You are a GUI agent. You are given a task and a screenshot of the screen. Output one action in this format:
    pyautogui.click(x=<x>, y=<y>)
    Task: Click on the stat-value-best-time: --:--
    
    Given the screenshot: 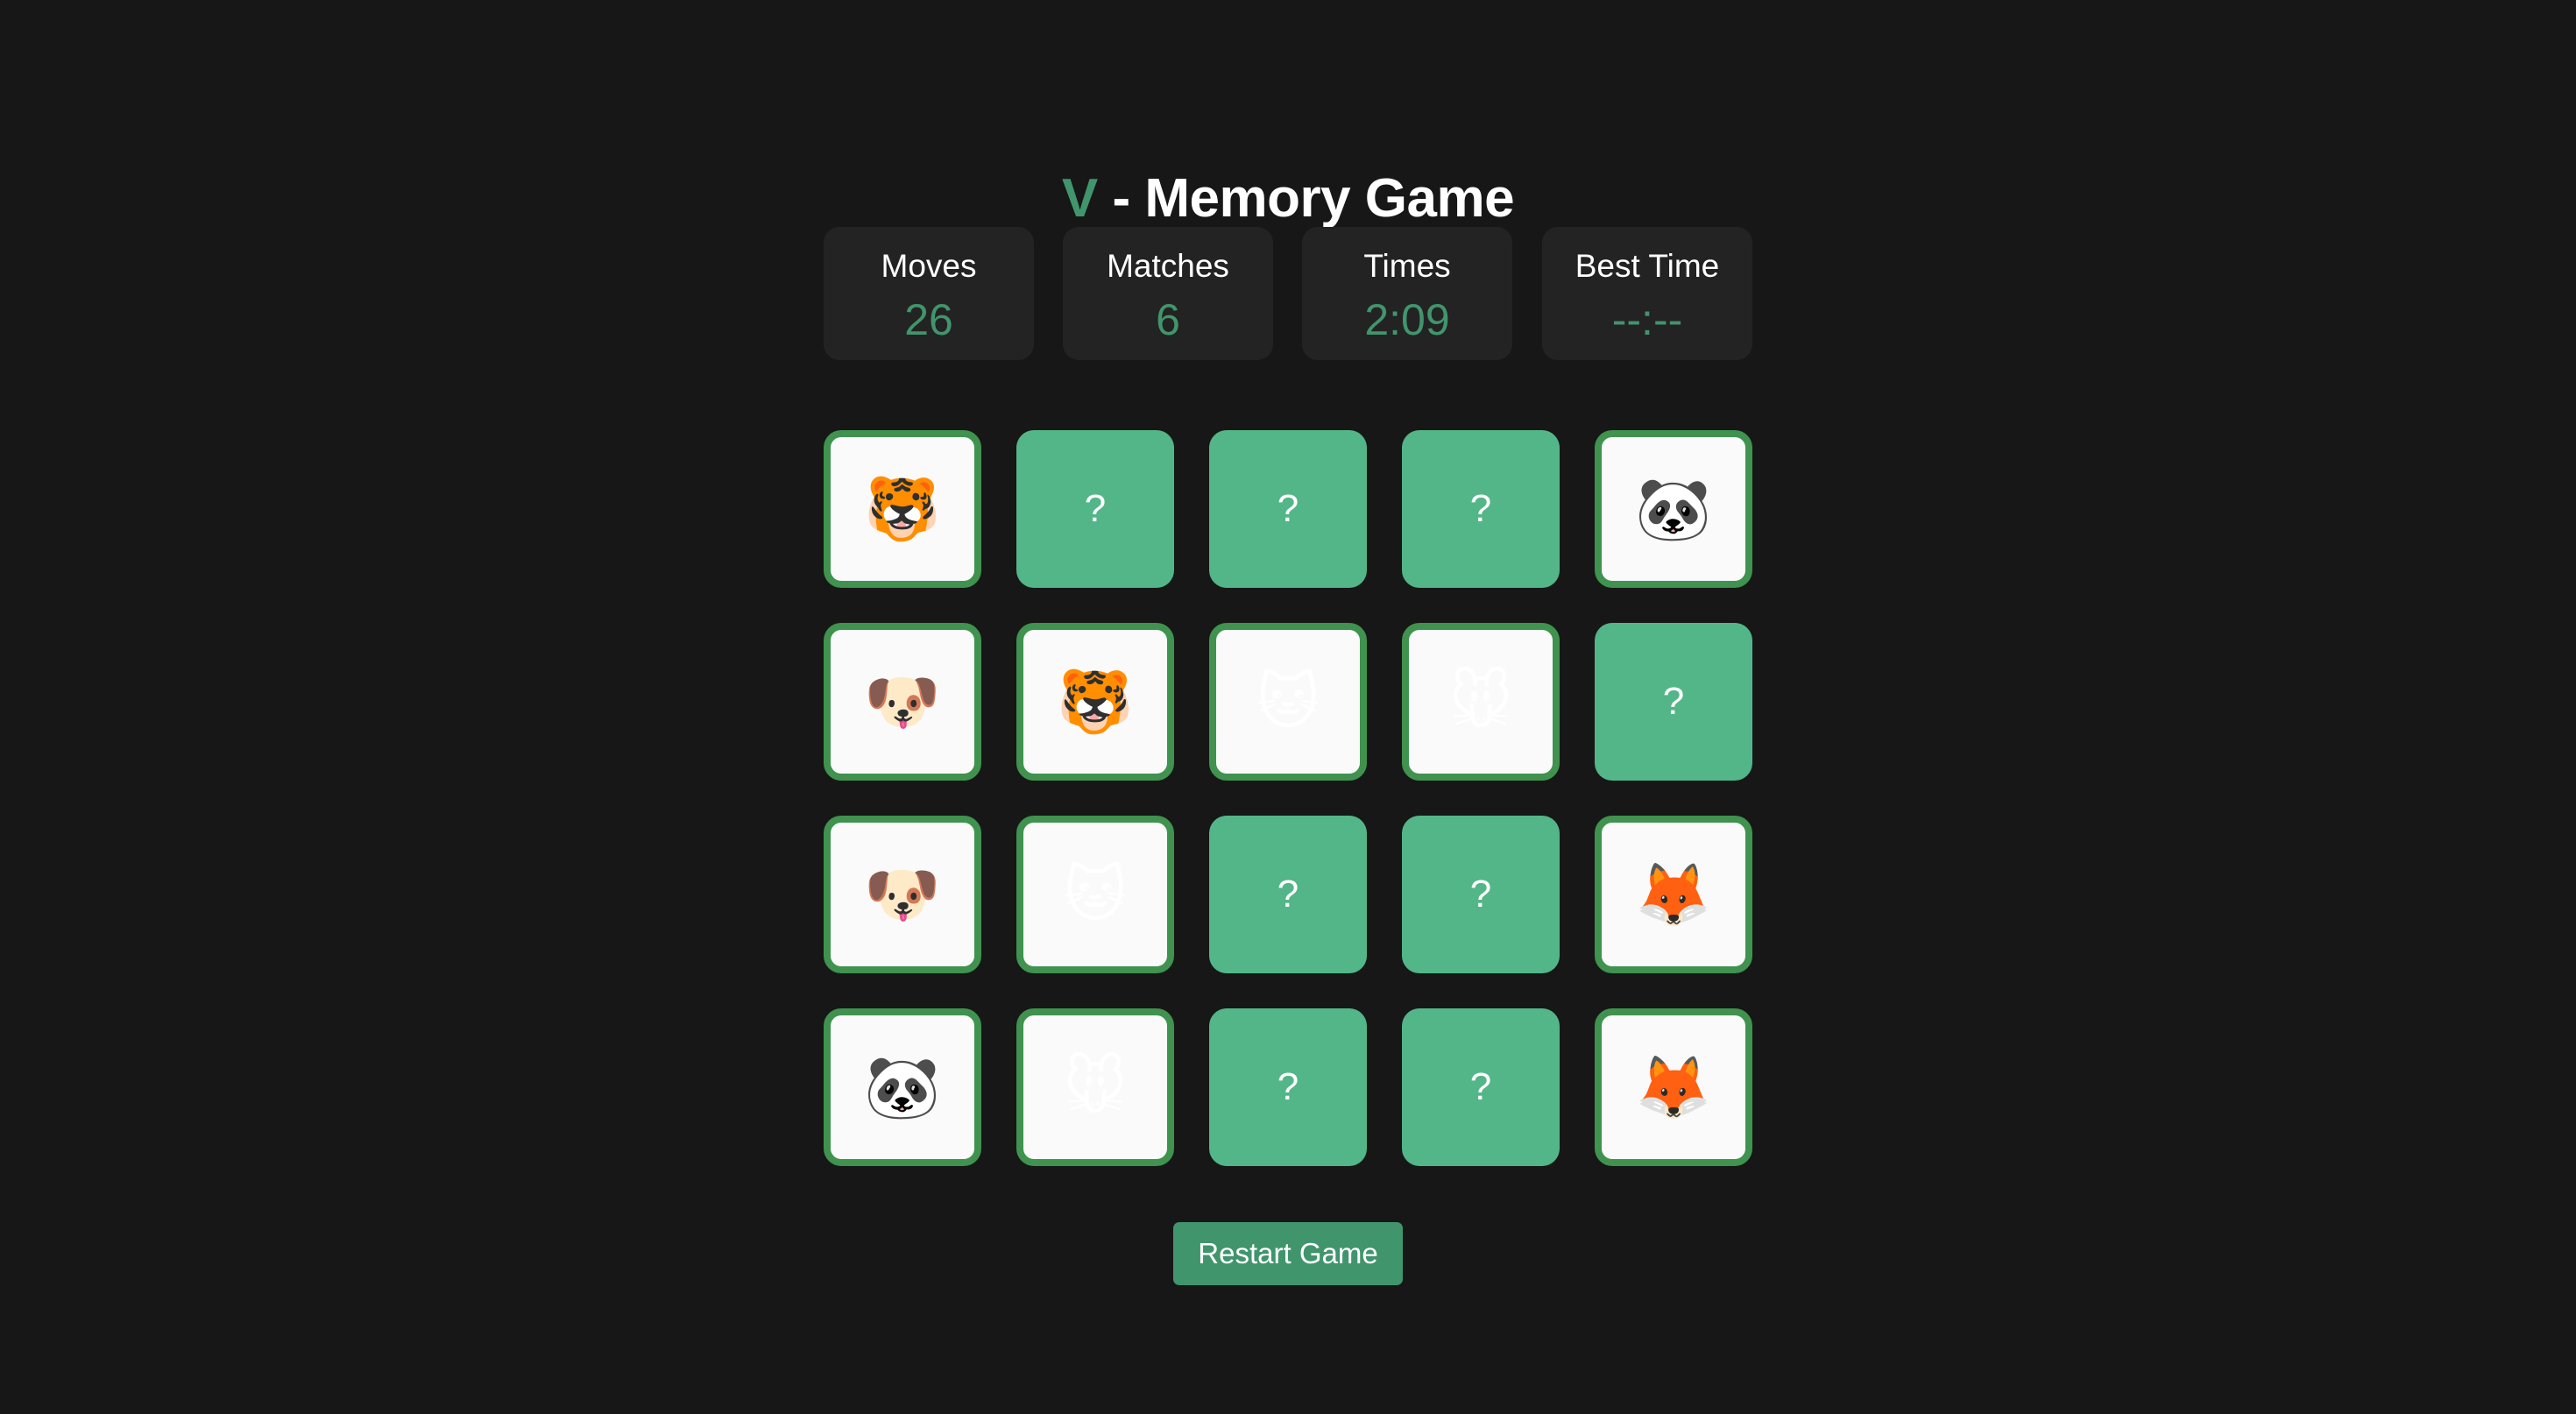 What is the action you would take?
    pyautogui.click(x=1647, y=319)
    